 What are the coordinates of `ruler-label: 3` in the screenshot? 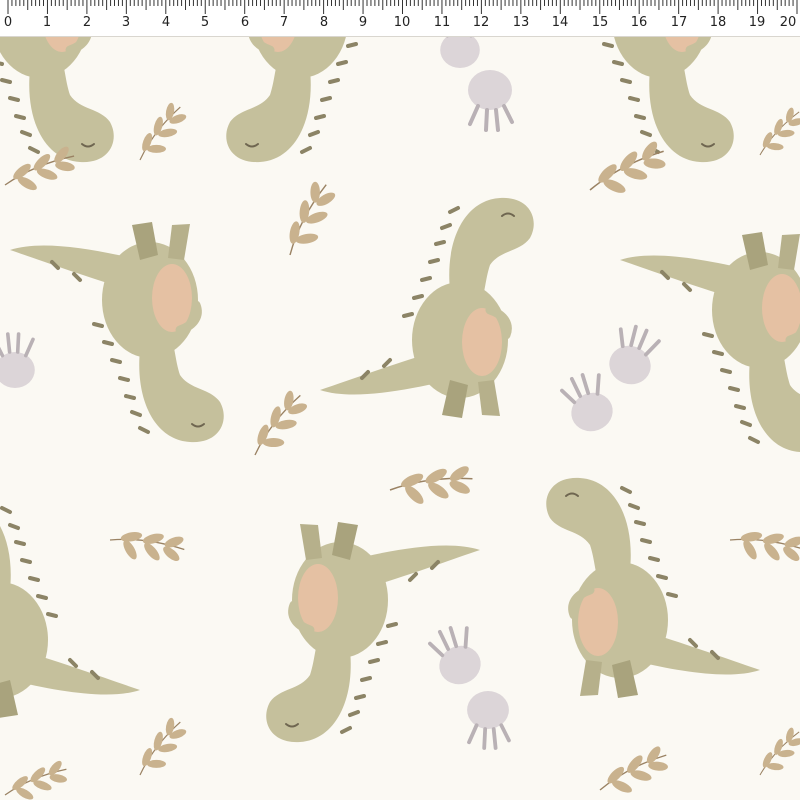 It's located at (126, 22).